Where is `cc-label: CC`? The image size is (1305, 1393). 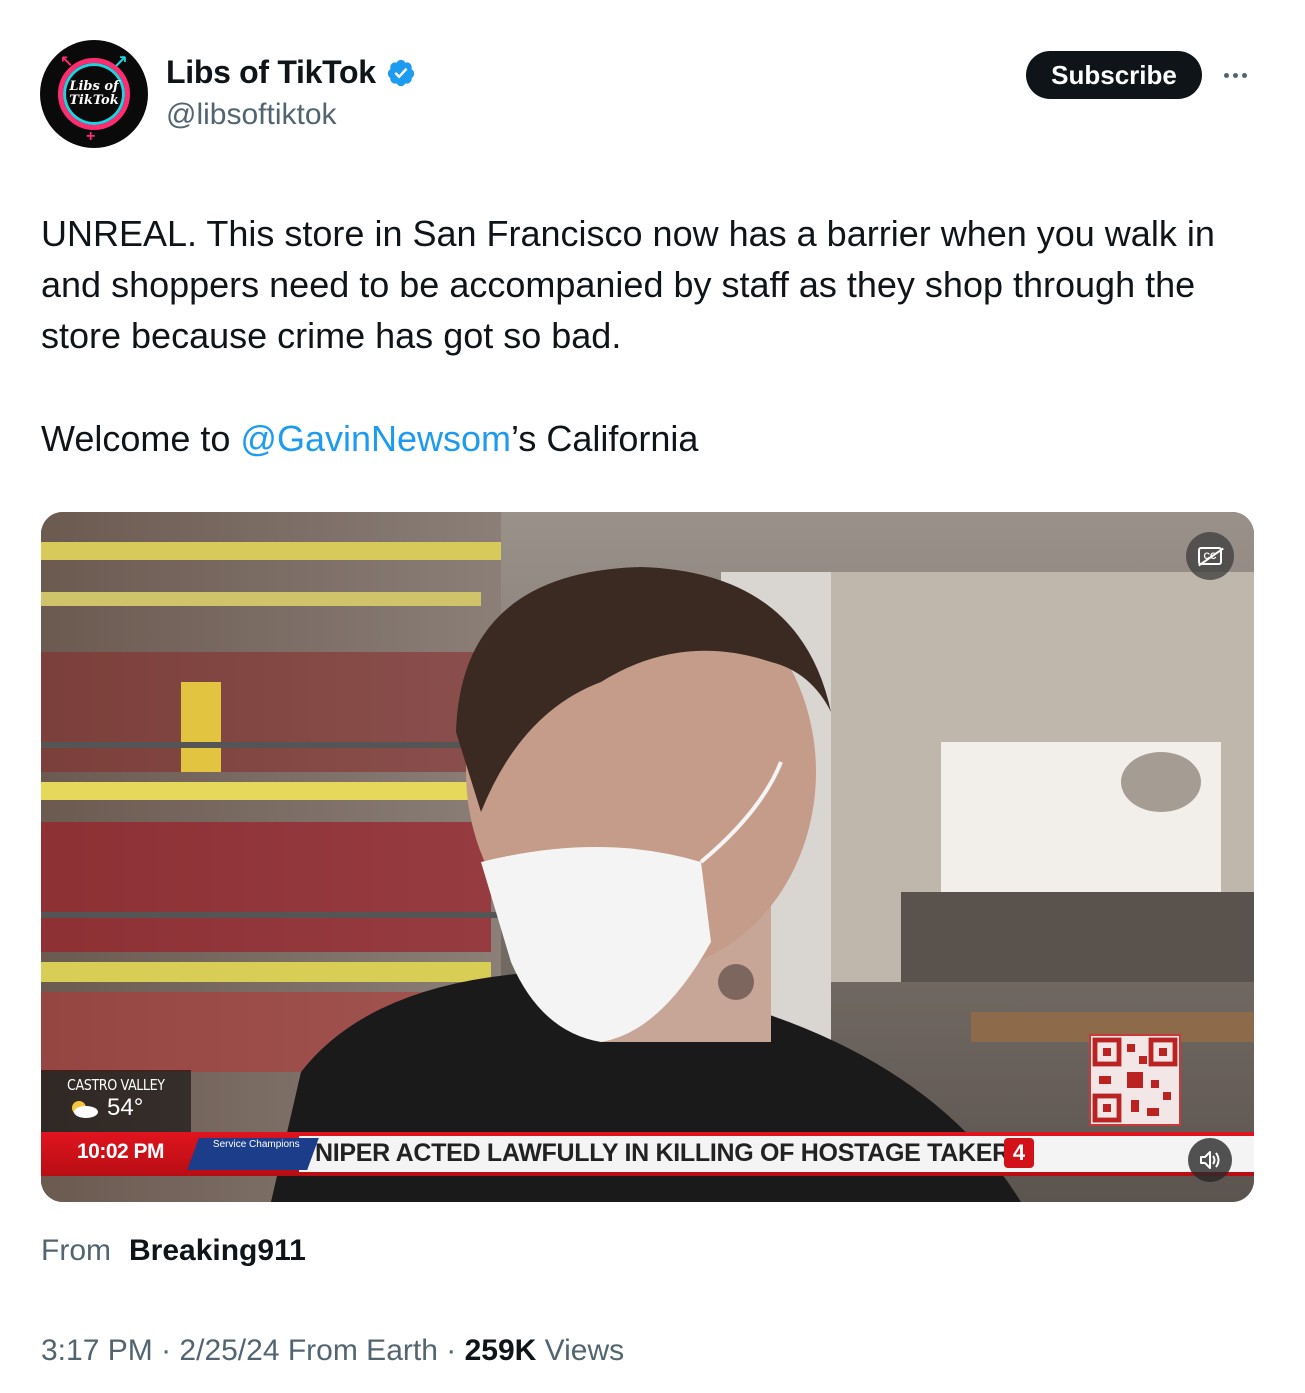 cc-label: CC is located at coordinates (1210, 556).